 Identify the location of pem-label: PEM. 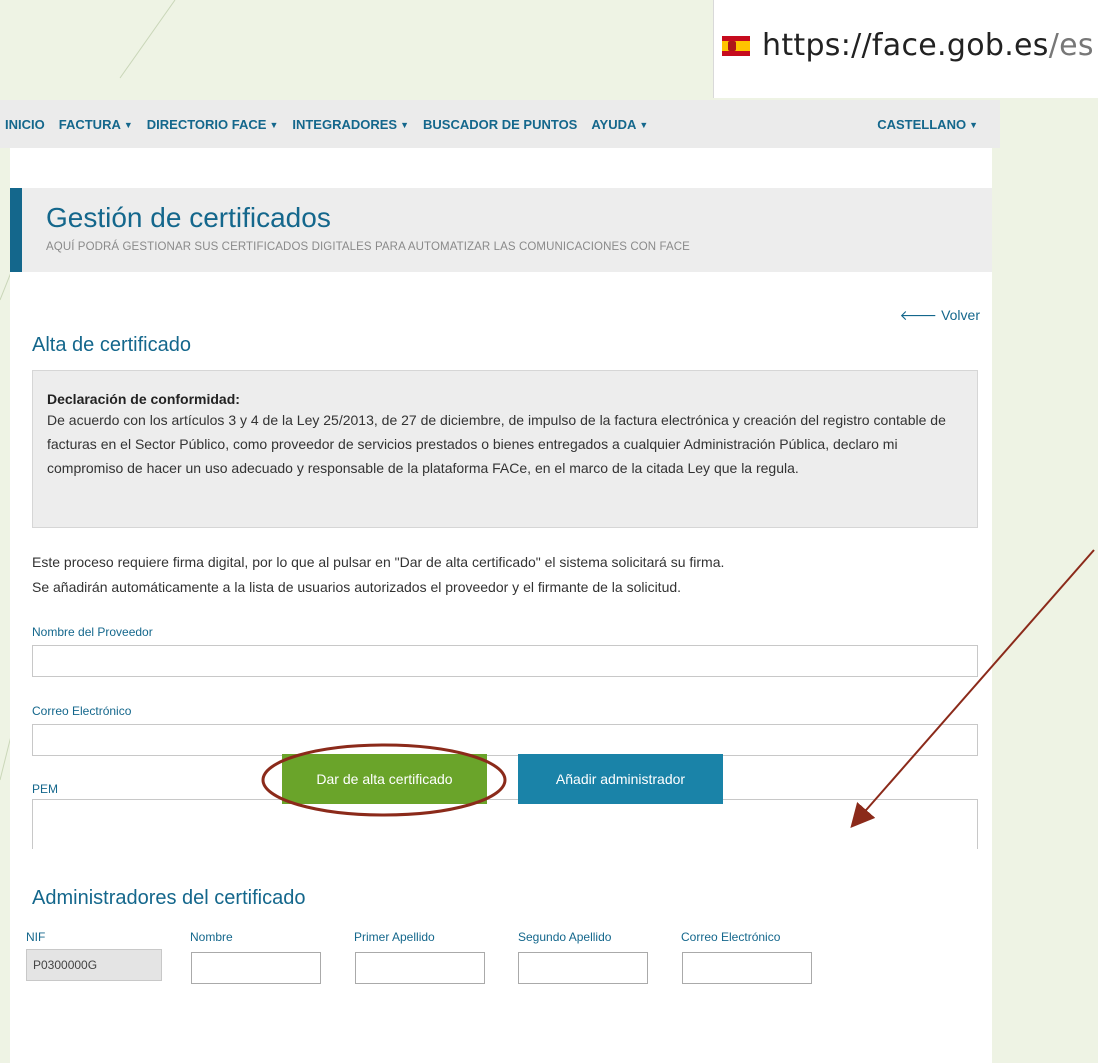
(45, 789).